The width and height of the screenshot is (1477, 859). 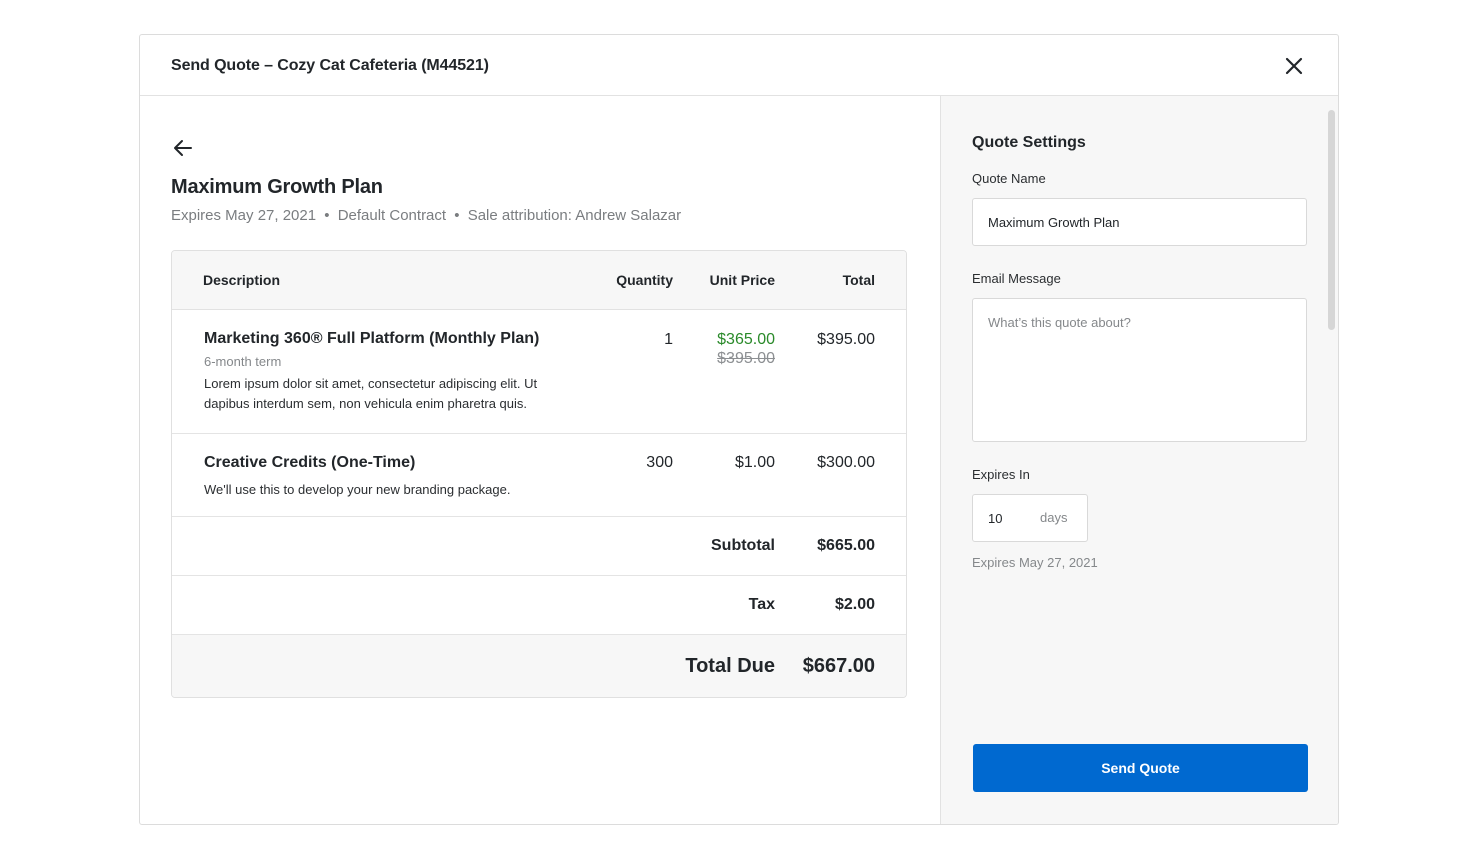 What do you see at coordinates (1029, 142) in the screenshot?
I see `settings-title: Quote Settings` at bounding box center [1029, 142].